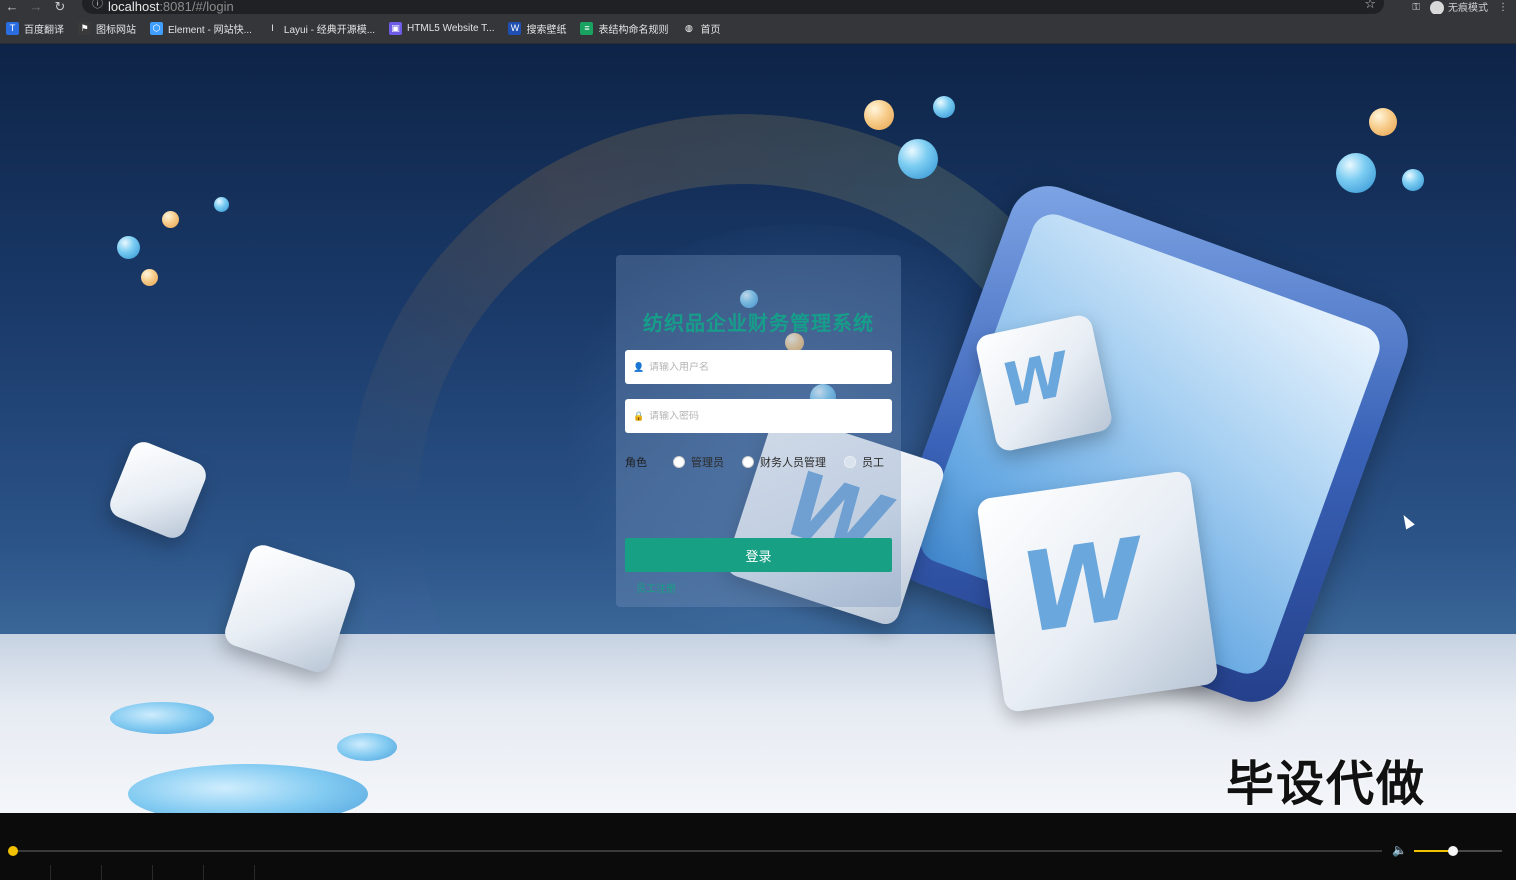 Image resolution: width=1516 pixels, height=880 pixels. Describe the element at coordinates (12, 28) in the screenshot. I see `bookmark-favicon-icon: T` at that location.